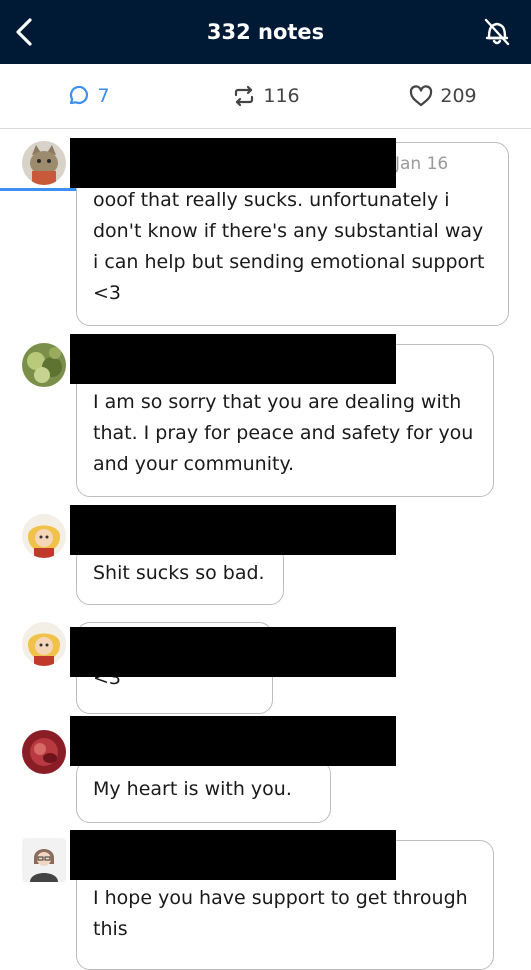 The height and width of the screenshot is (970, 531). What do you see at coordinates (192, 789) in the screenshot?
I see `reply-text: My heart is with you.` at bounding box center [192, 789].